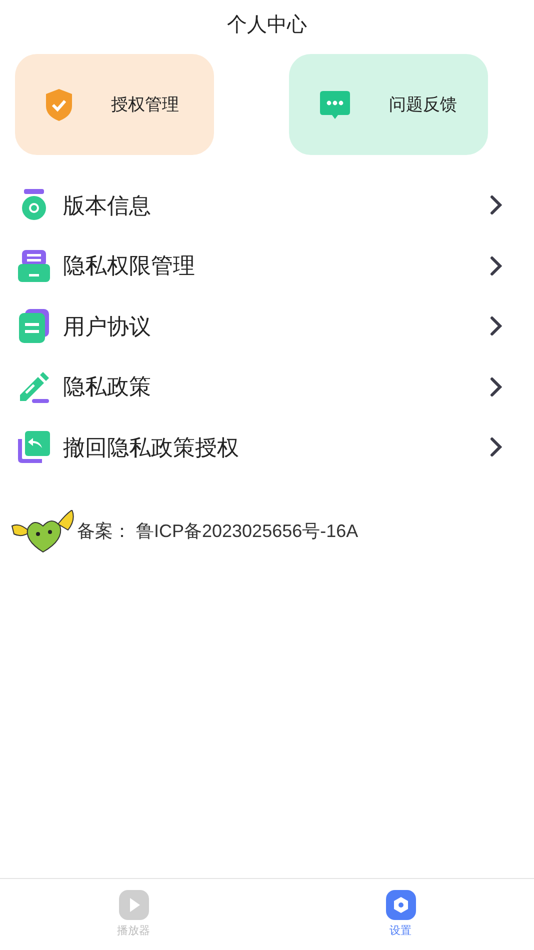  Describe the element at coordinates (335, 104) in the screenshot. I see `chat-bubble-icon` at that location.